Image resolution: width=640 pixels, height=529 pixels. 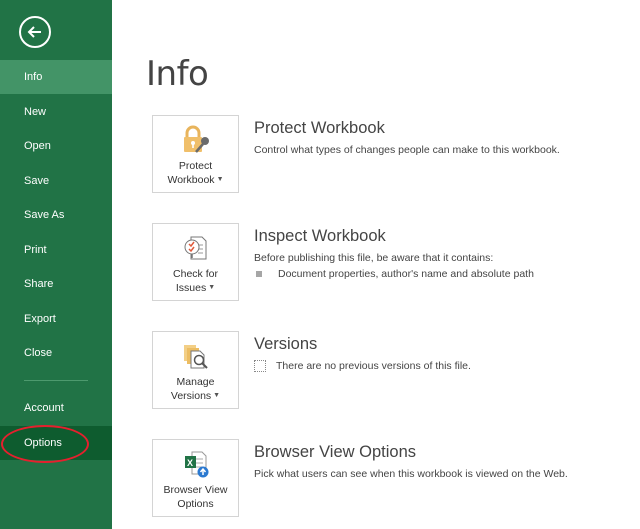 I want to click on checklist-document-icon, so click(x=195, y=248).